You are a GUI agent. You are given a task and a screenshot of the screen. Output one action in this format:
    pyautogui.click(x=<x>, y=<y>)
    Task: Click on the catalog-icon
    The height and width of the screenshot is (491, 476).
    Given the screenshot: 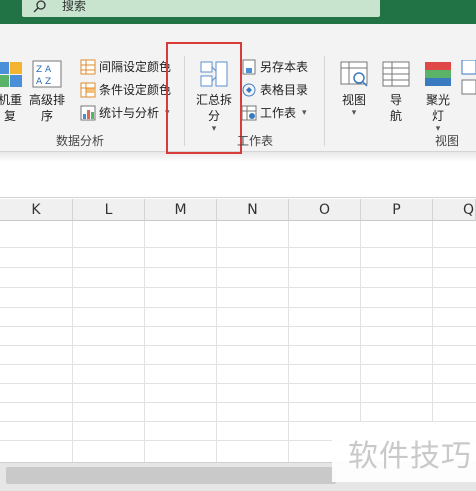 What is the action you would take?
    pyautogui.click(x=249, y=90)
    